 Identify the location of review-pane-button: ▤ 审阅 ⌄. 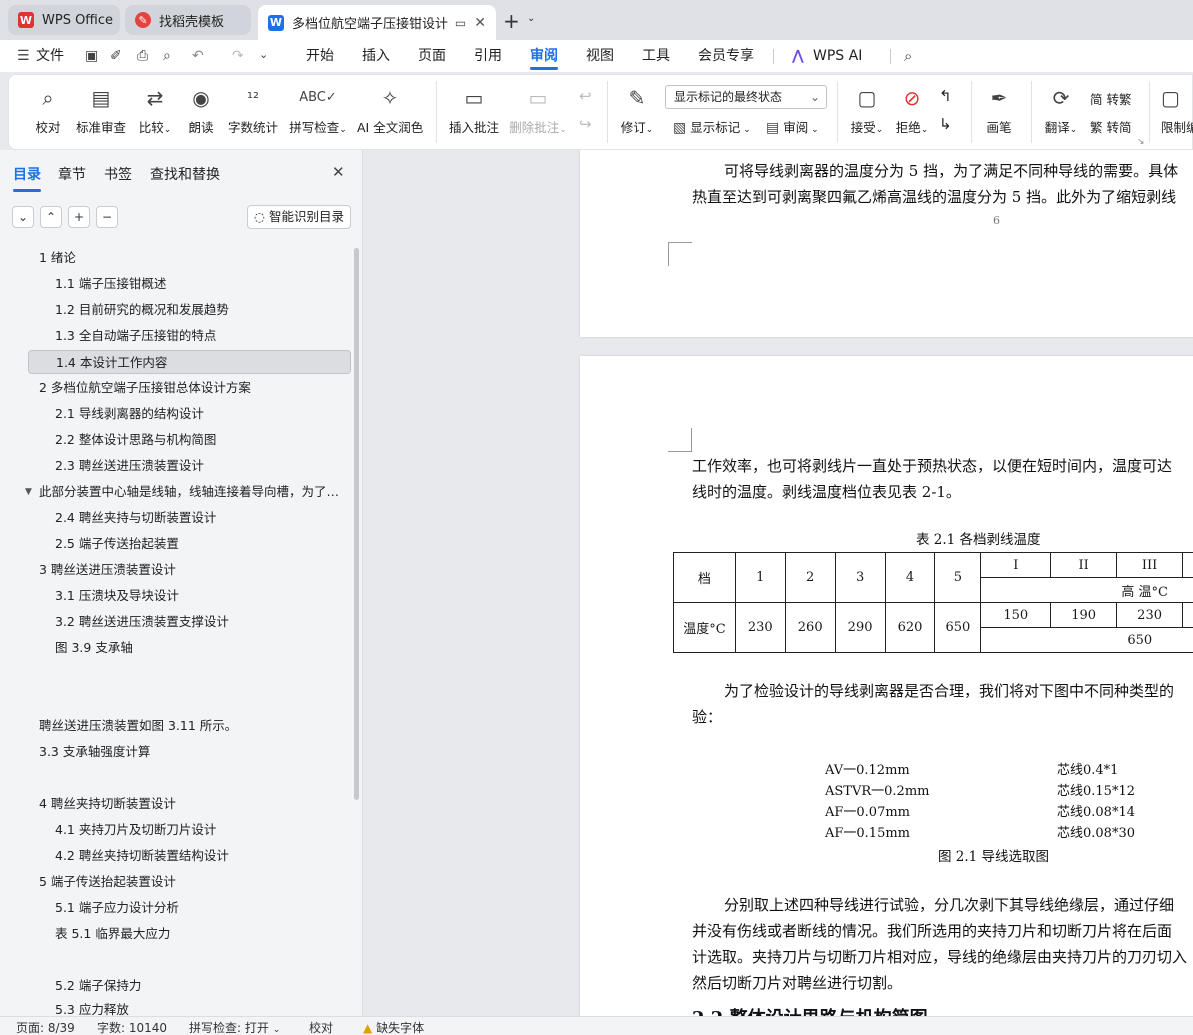
(792, 126).